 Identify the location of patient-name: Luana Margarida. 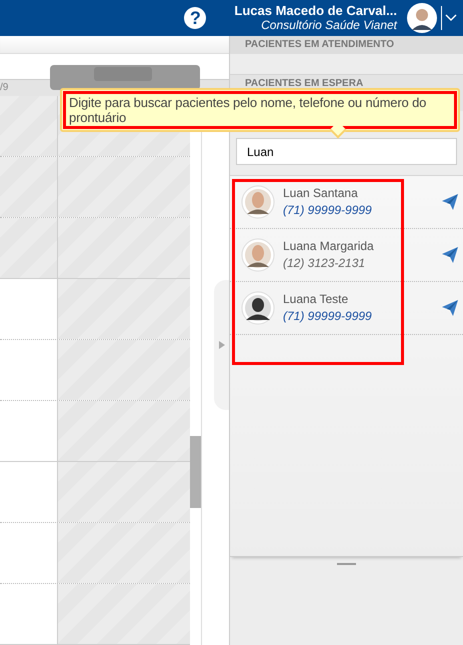
(362, 246).